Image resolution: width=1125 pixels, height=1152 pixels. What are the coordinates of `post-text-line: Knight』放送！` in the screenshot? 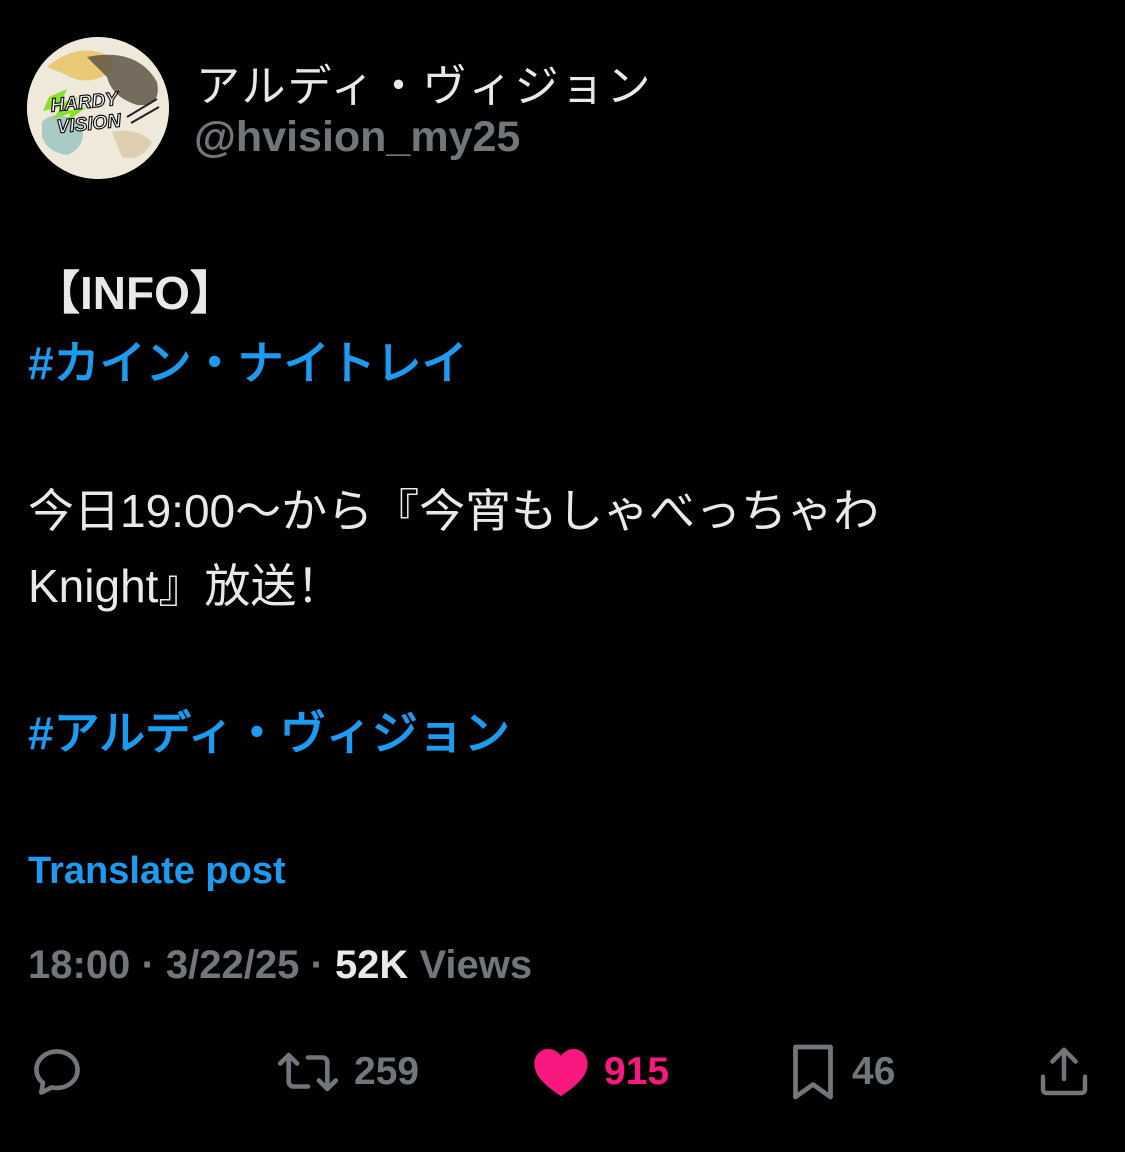 It's located at (185, 586).